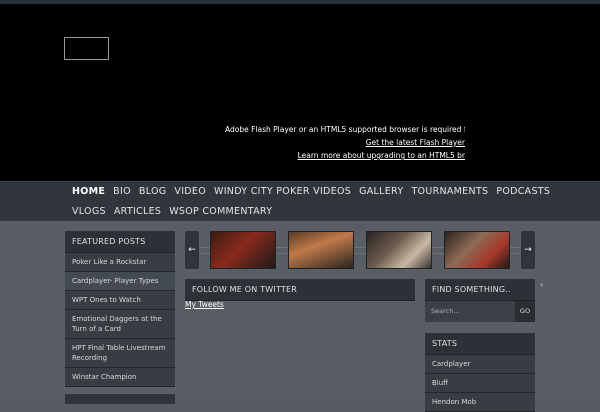 The image size is (600, 412). What do you see at coordinates (480, 290) in the screenshot?
I see `search-panel-title: FIND SOMETHING..` at bounding box center [480, 290].